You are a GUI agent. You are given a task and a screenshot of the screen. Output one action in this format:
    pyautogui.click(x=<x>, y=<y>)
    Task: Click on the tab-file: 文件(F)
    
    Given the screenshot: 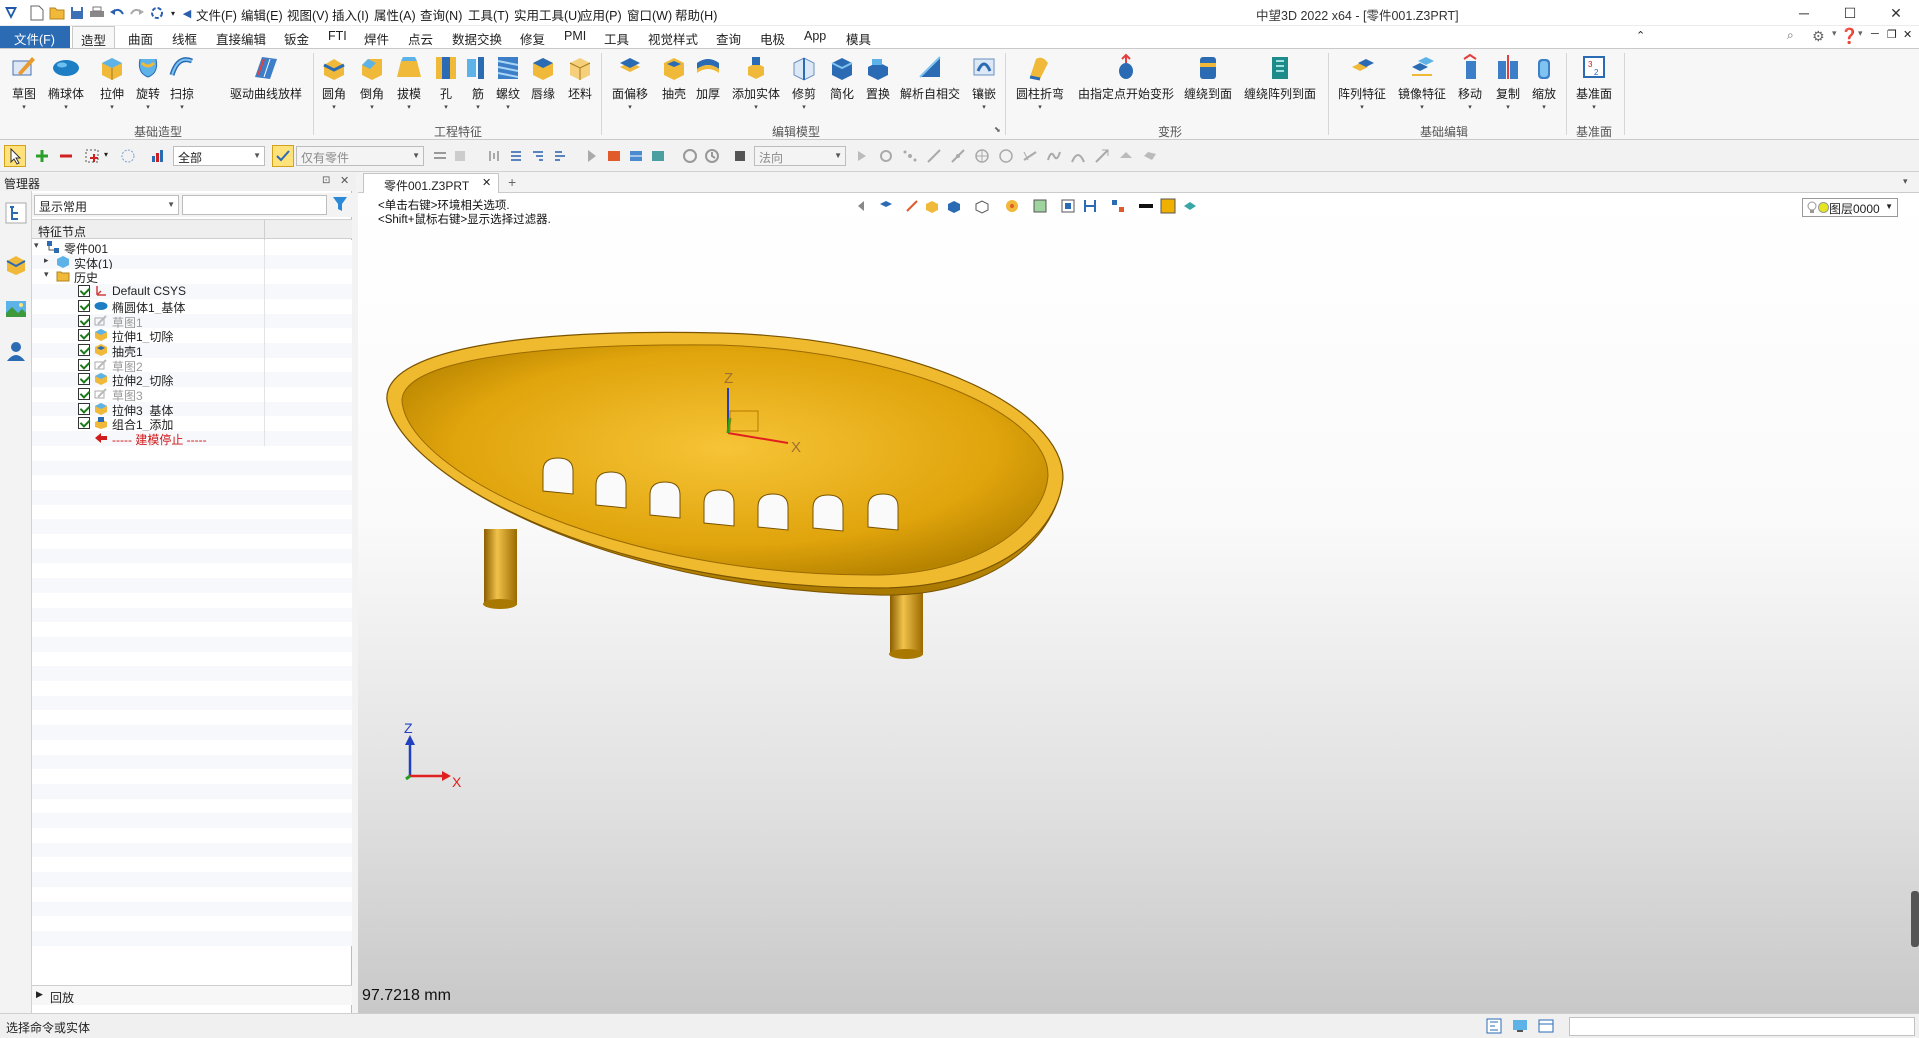 What is the action you would take?
    pyautogui.click(x=35, y=37)
    